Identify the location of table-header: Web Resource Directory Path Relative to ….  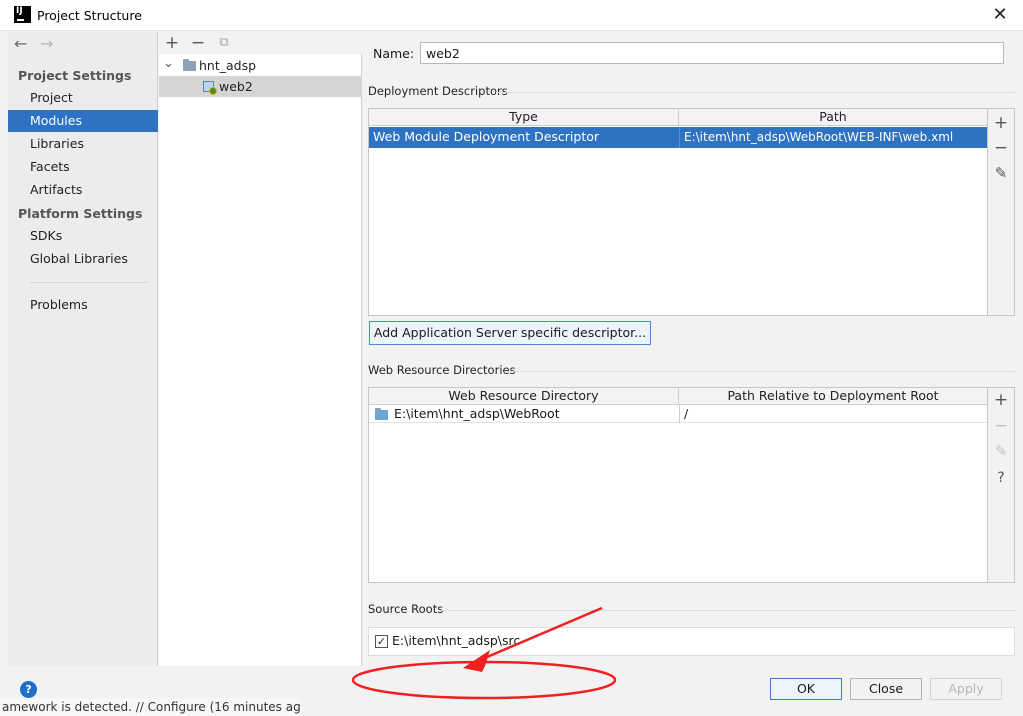
(678, 396).